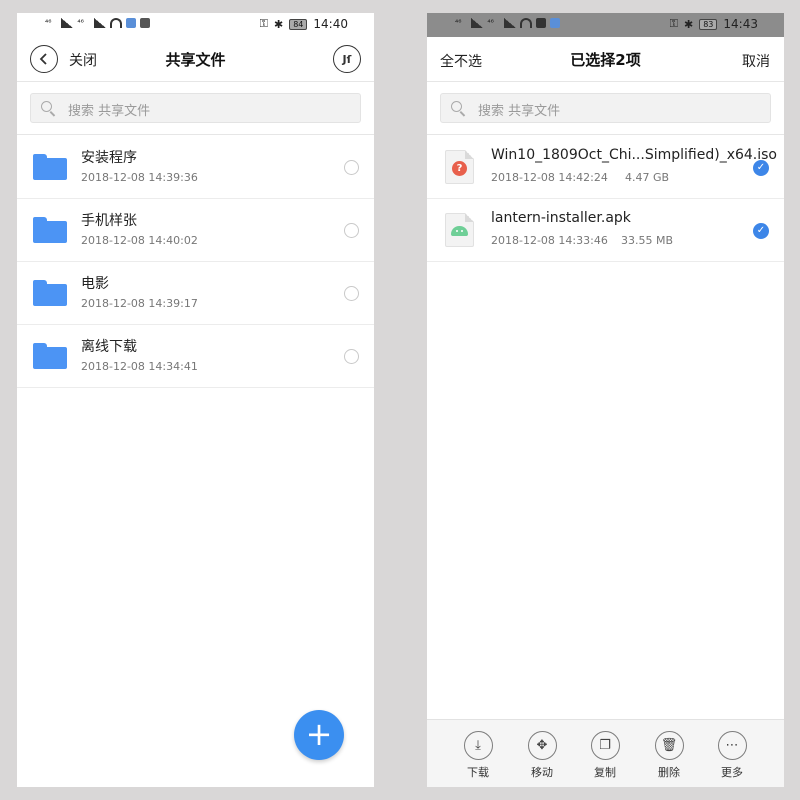 The image size is (800, 800). Describe the element at coordinates (669, 745) in the screenshot. I see `delete-icon: 🗑` at that location.